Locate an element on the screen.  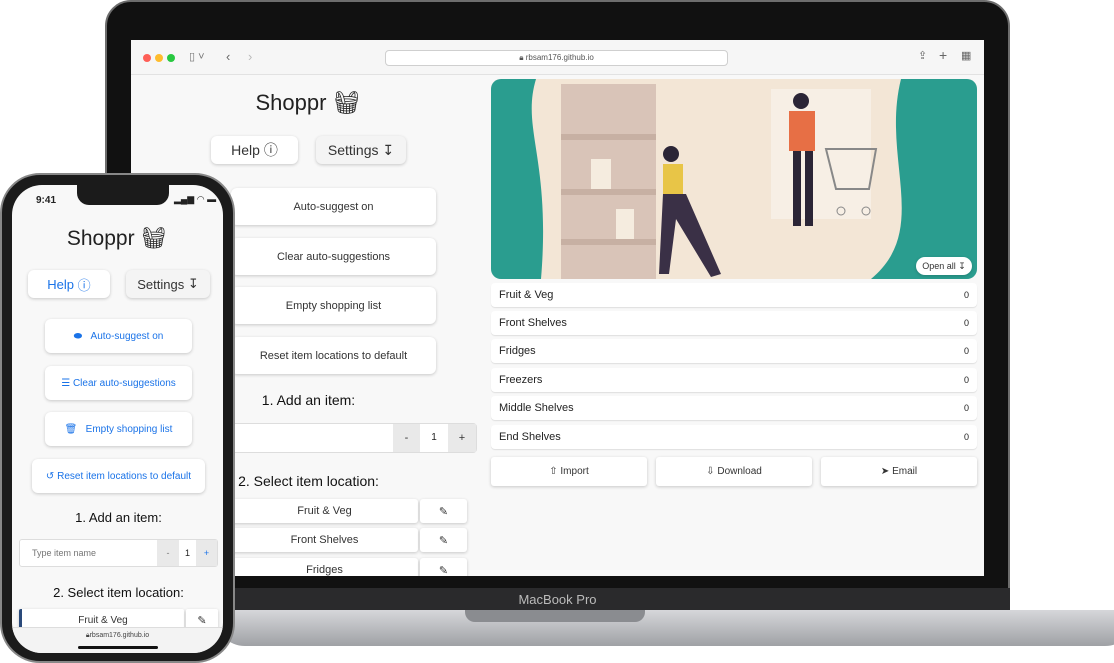
section-row: Fridges 0 is located at coordinates (734, 351).